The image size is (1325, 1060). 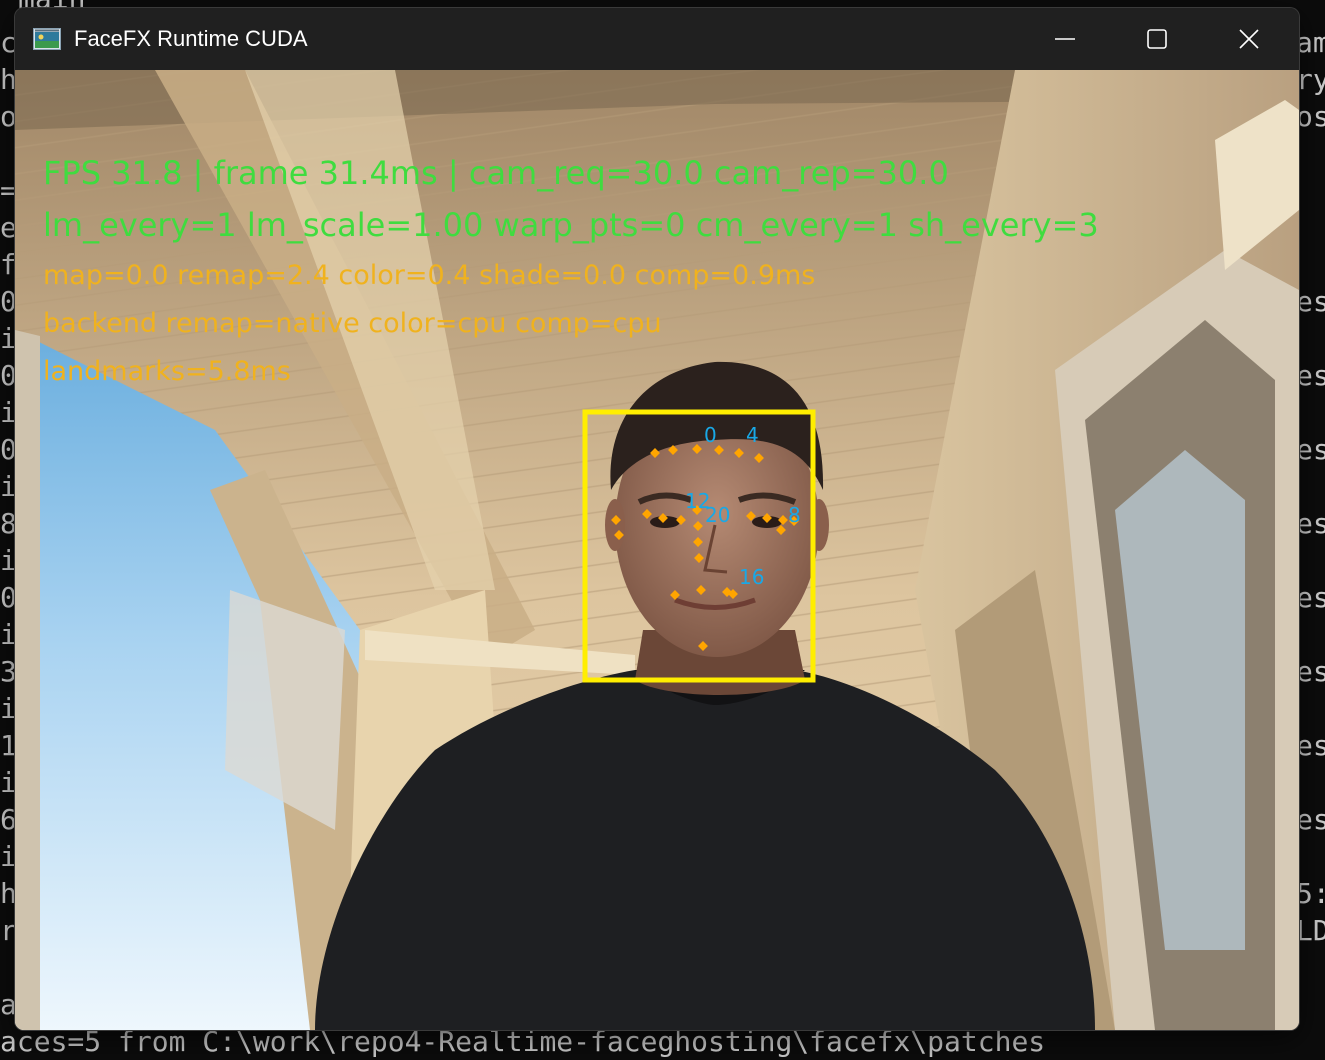 I want to click on window-title: FaceFX Runtime CUDA, so click(x=191, y=38).